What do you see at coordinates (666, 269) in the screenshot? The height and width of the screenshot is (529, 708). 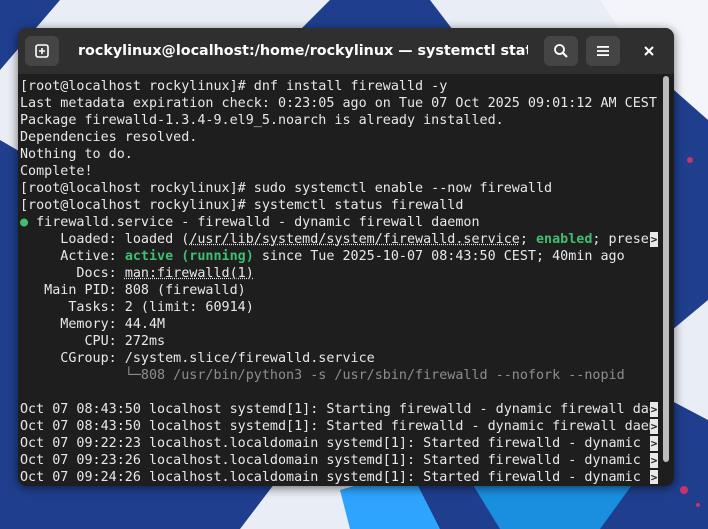 I see `scrollbar-thumb` at bounding box center [666, 269].